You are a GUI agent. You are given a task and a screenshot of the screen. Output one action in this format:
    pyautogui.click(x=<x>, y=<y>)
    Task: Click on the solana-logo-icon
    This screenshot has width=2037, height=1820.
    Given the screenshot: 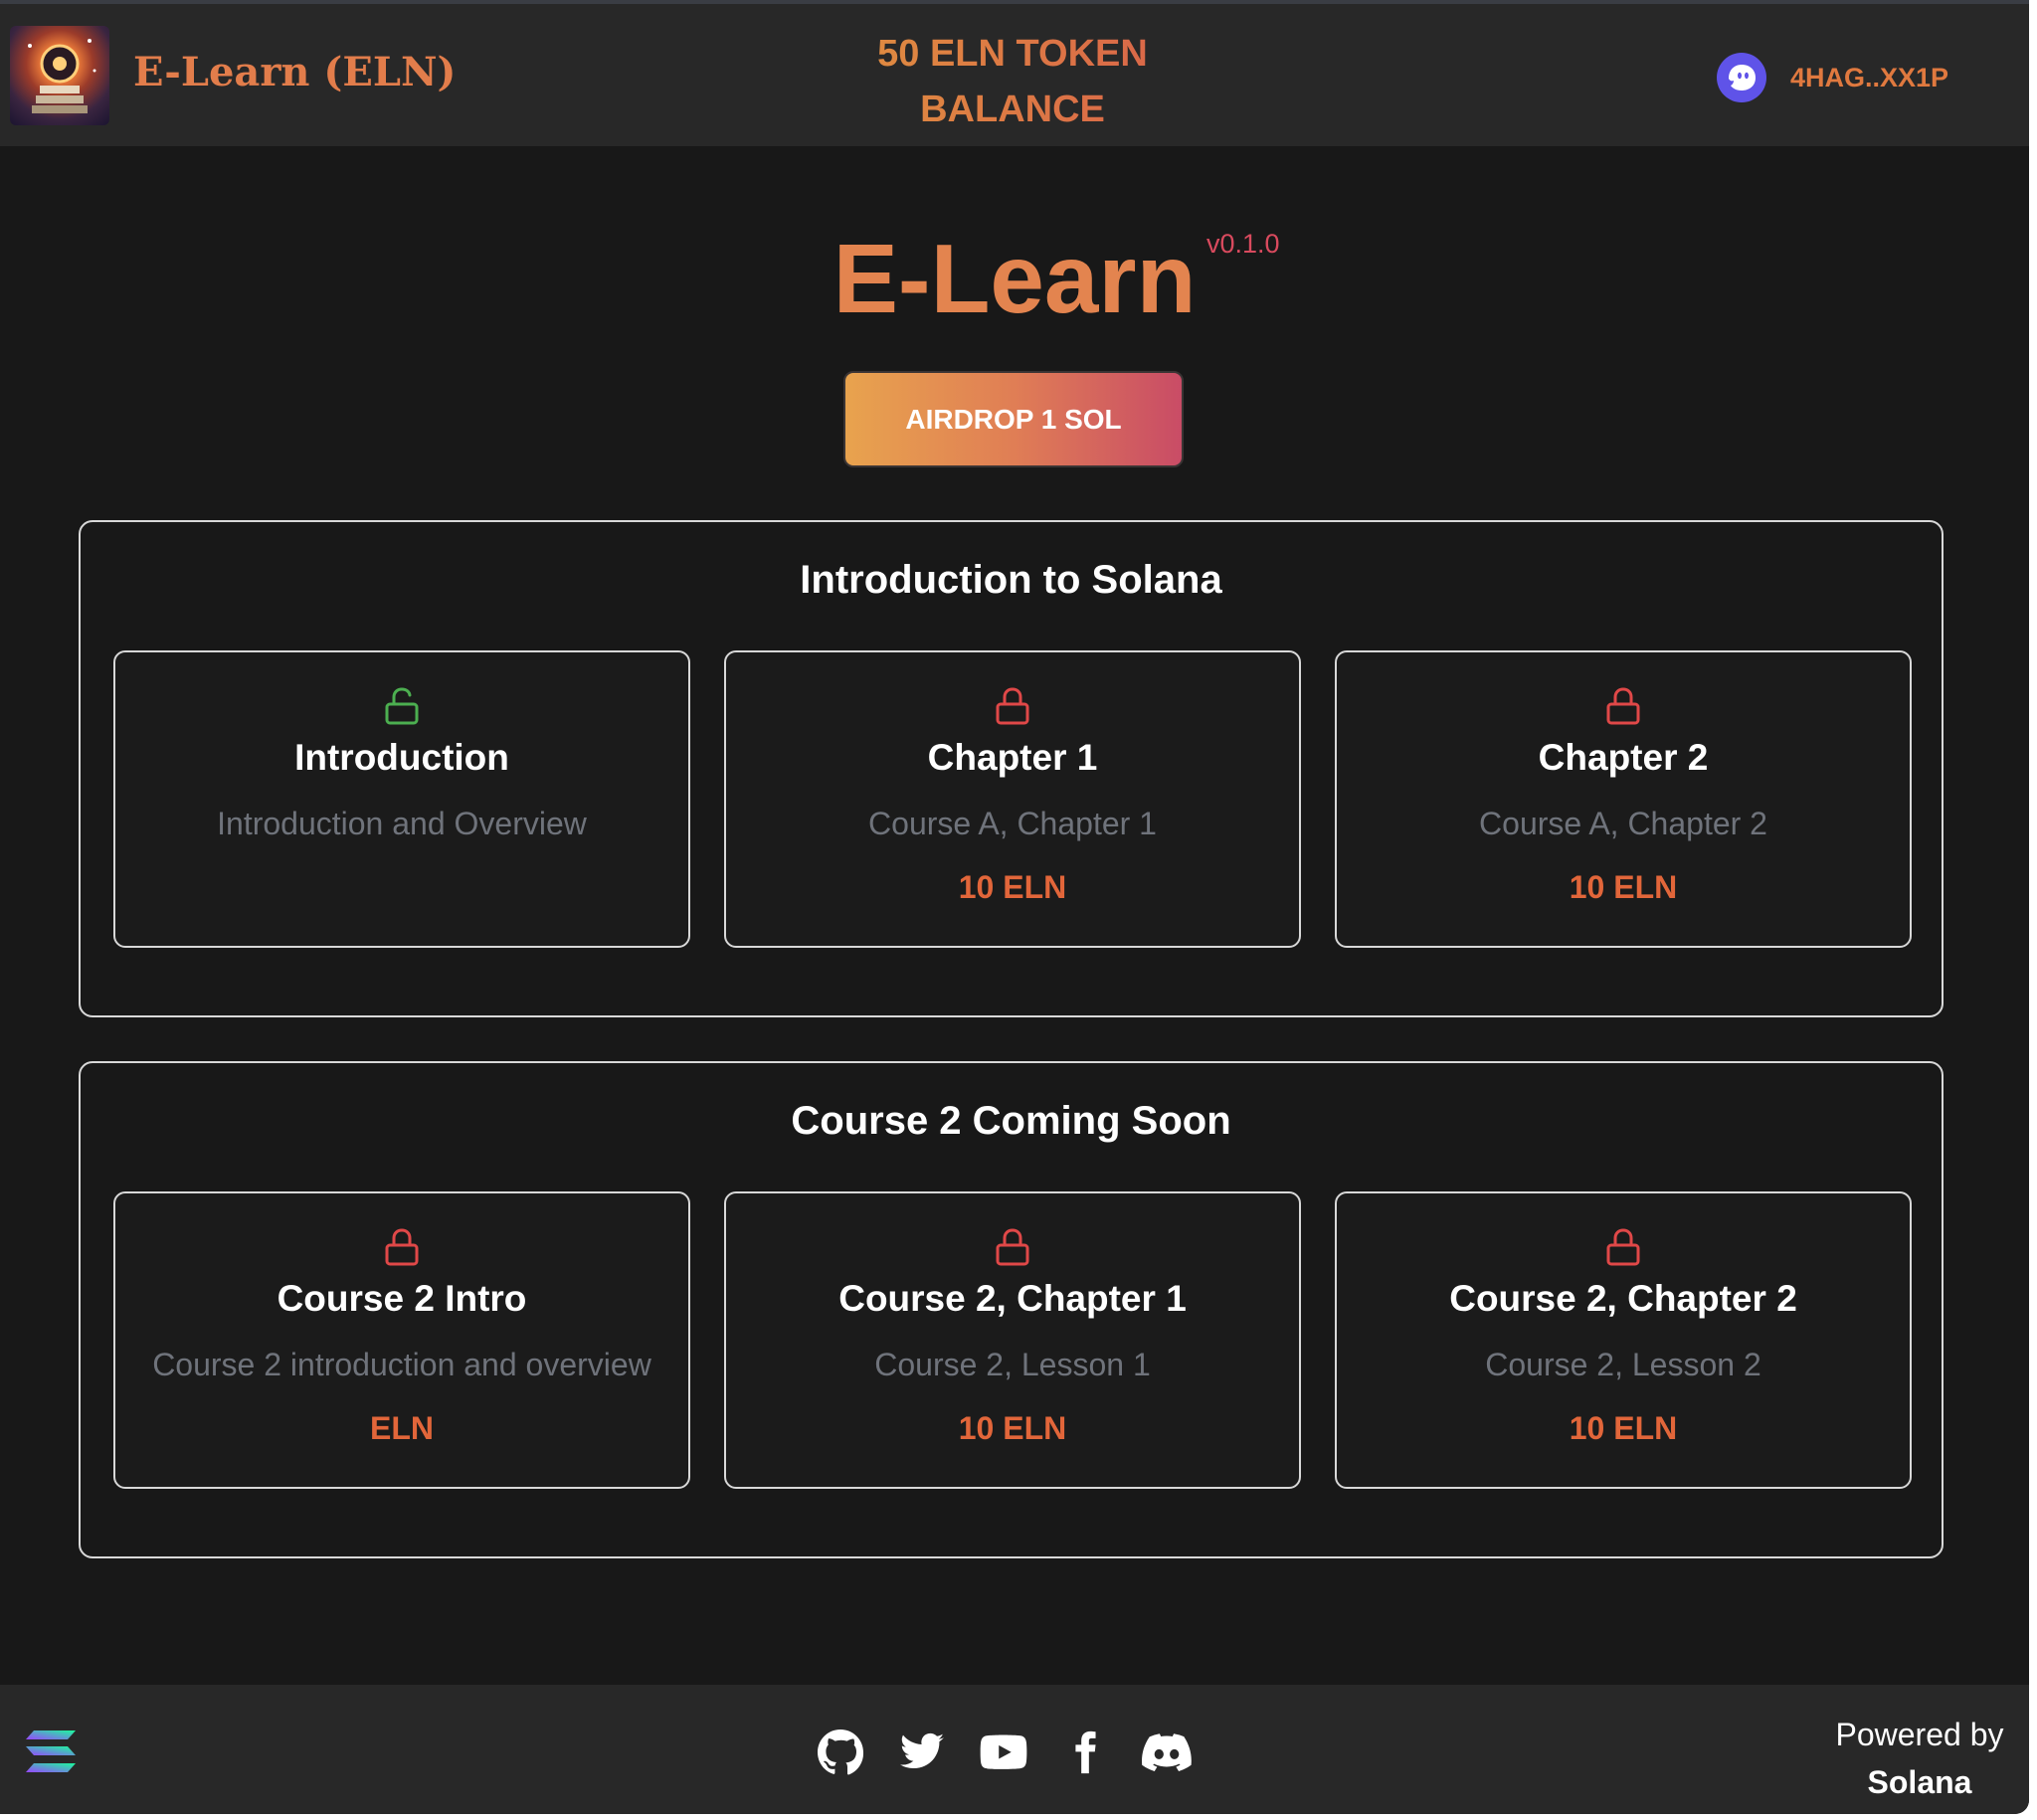 What is the action you would take?
    pyautogui.click(x=51, y=1751)
    